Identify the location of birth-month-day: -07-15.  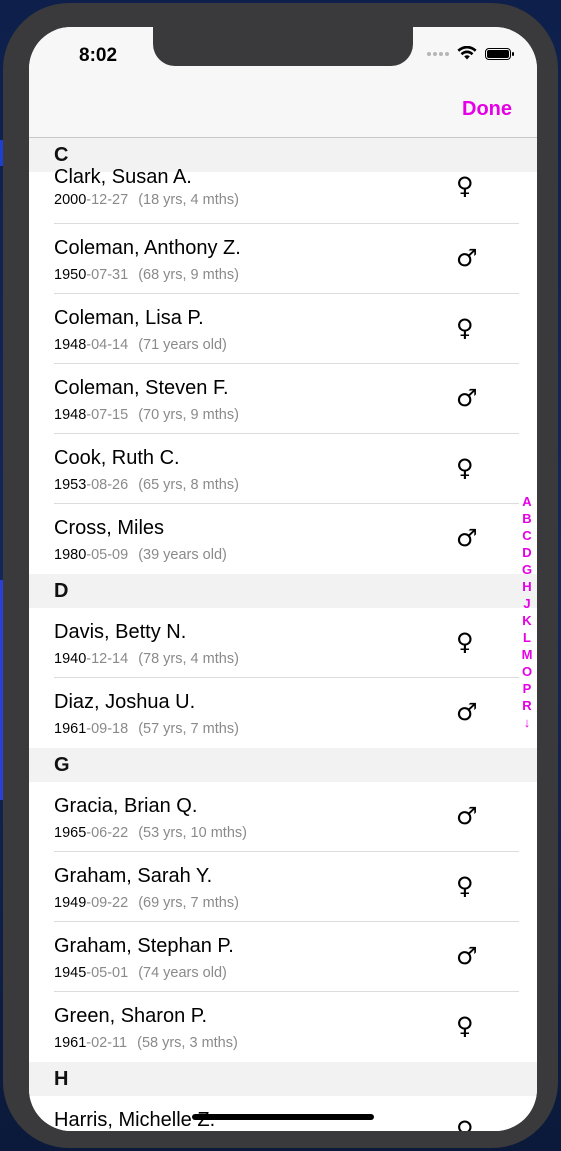
(107, 415).